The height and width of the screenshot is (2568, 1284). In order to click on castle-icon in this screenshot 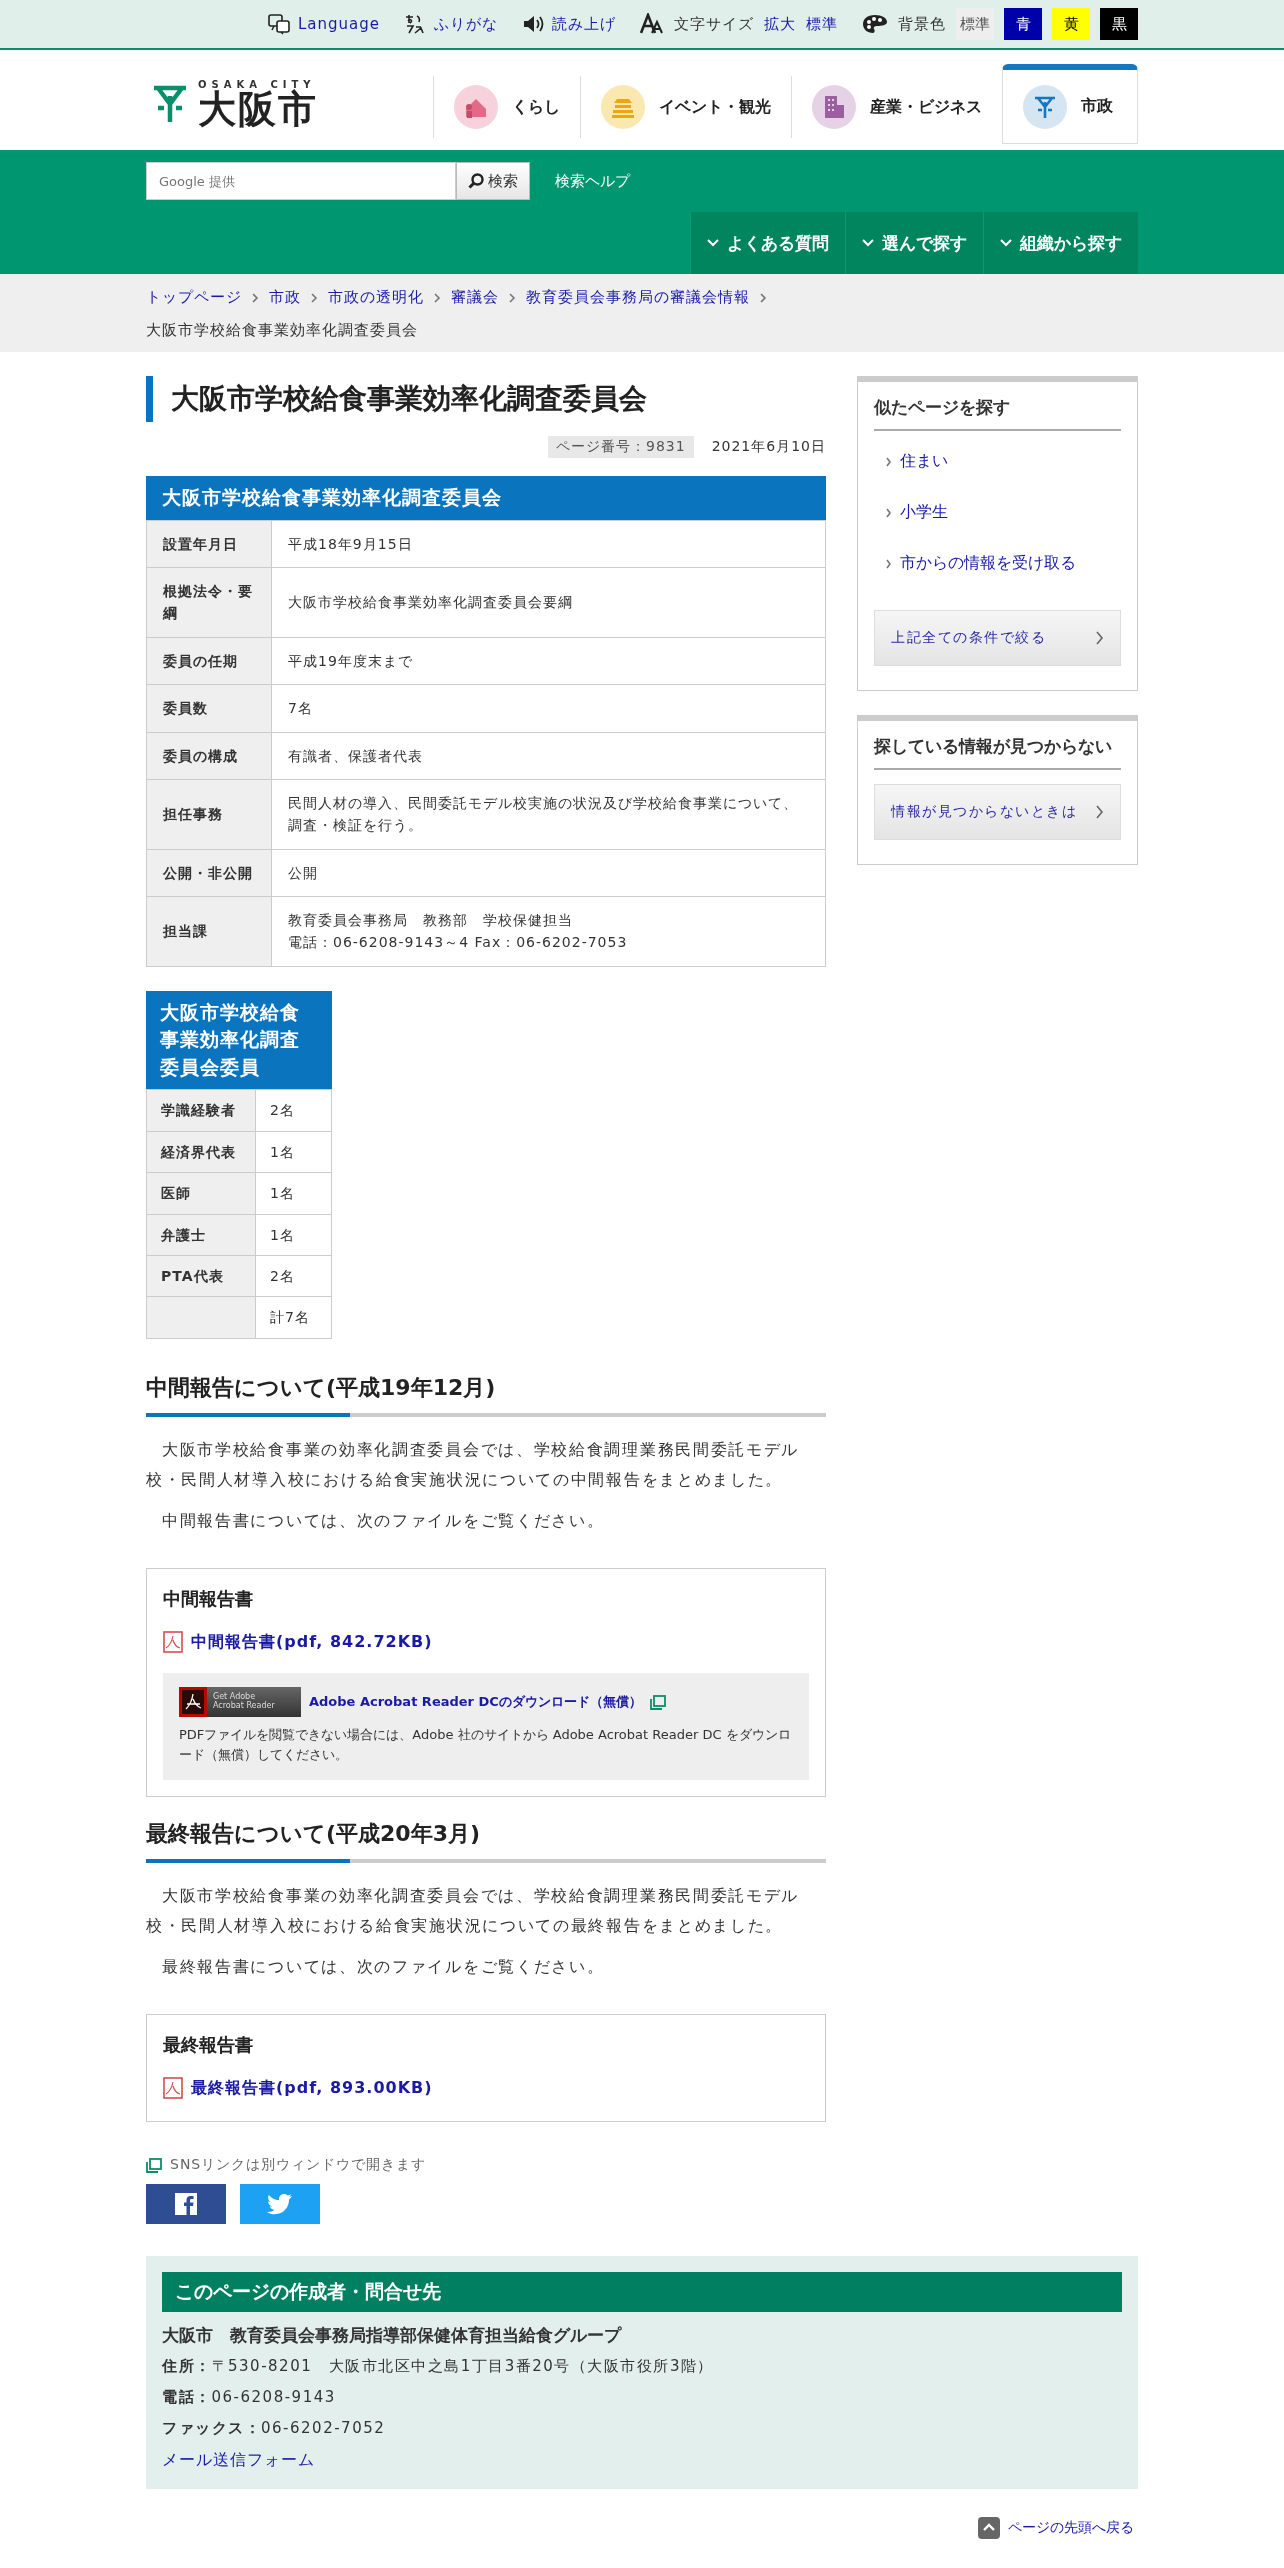, I will do `click(623, 107)`.